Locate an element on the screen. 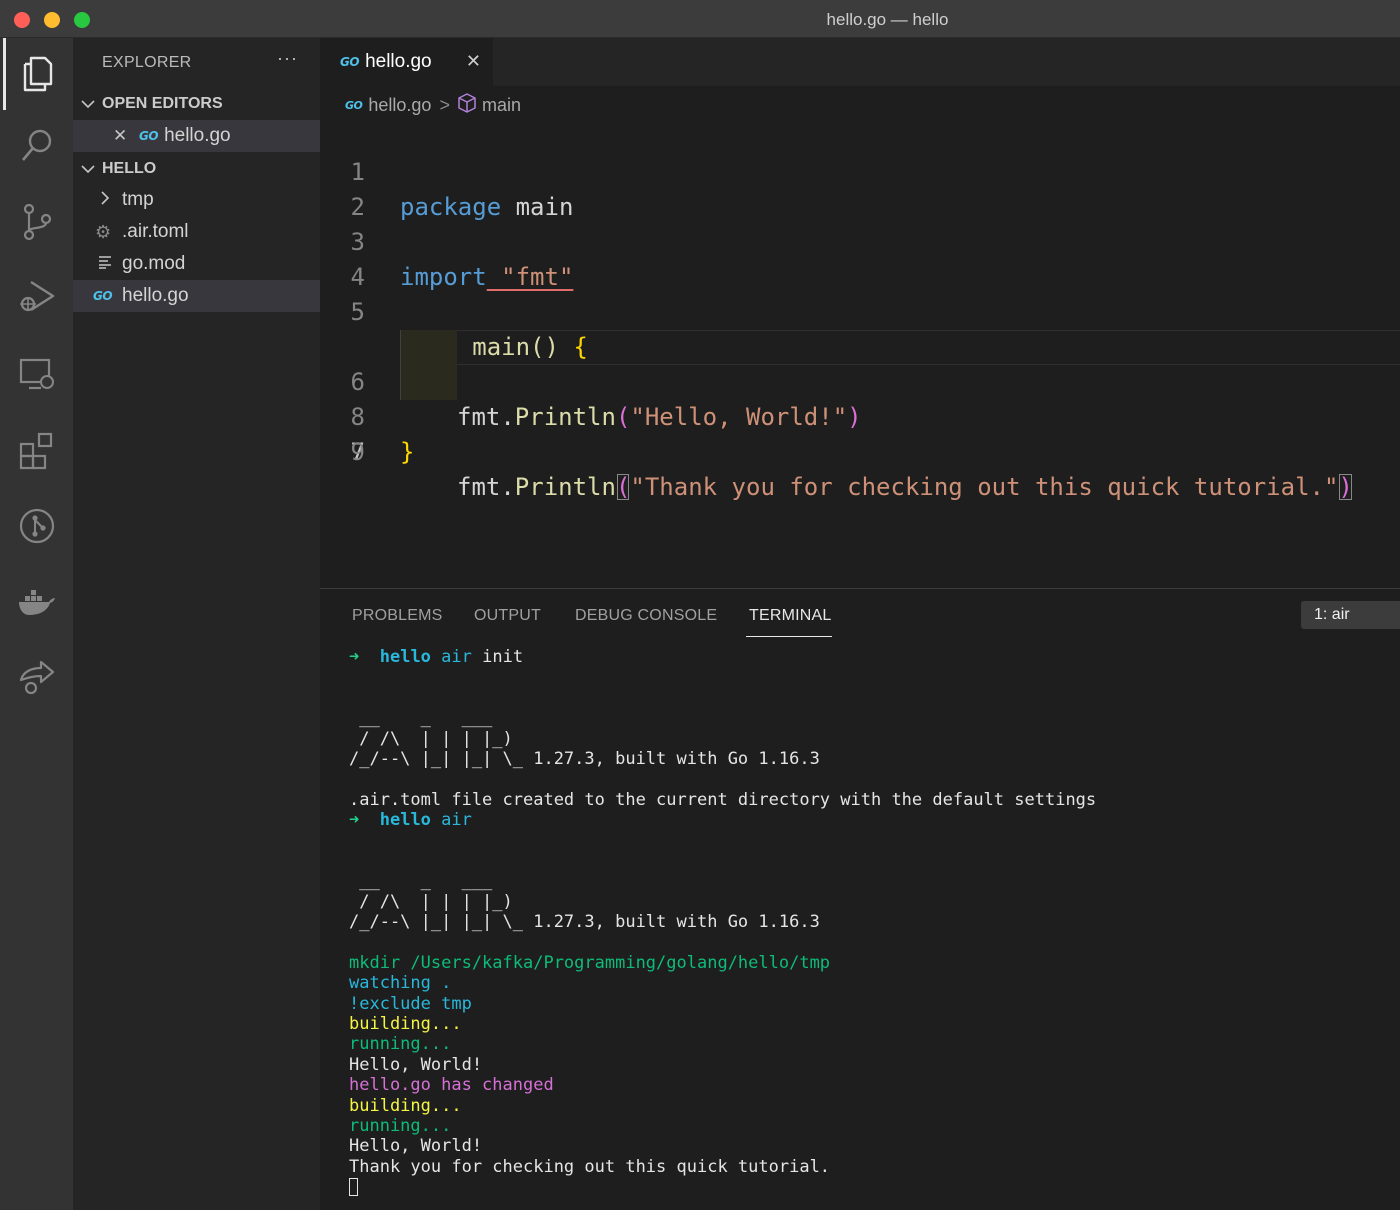 Image resolution: width=1400 pixels, height=1210 pixels. editor-tab-hello-go: GO hello.go ✕ is located at coordinates (406, 62).